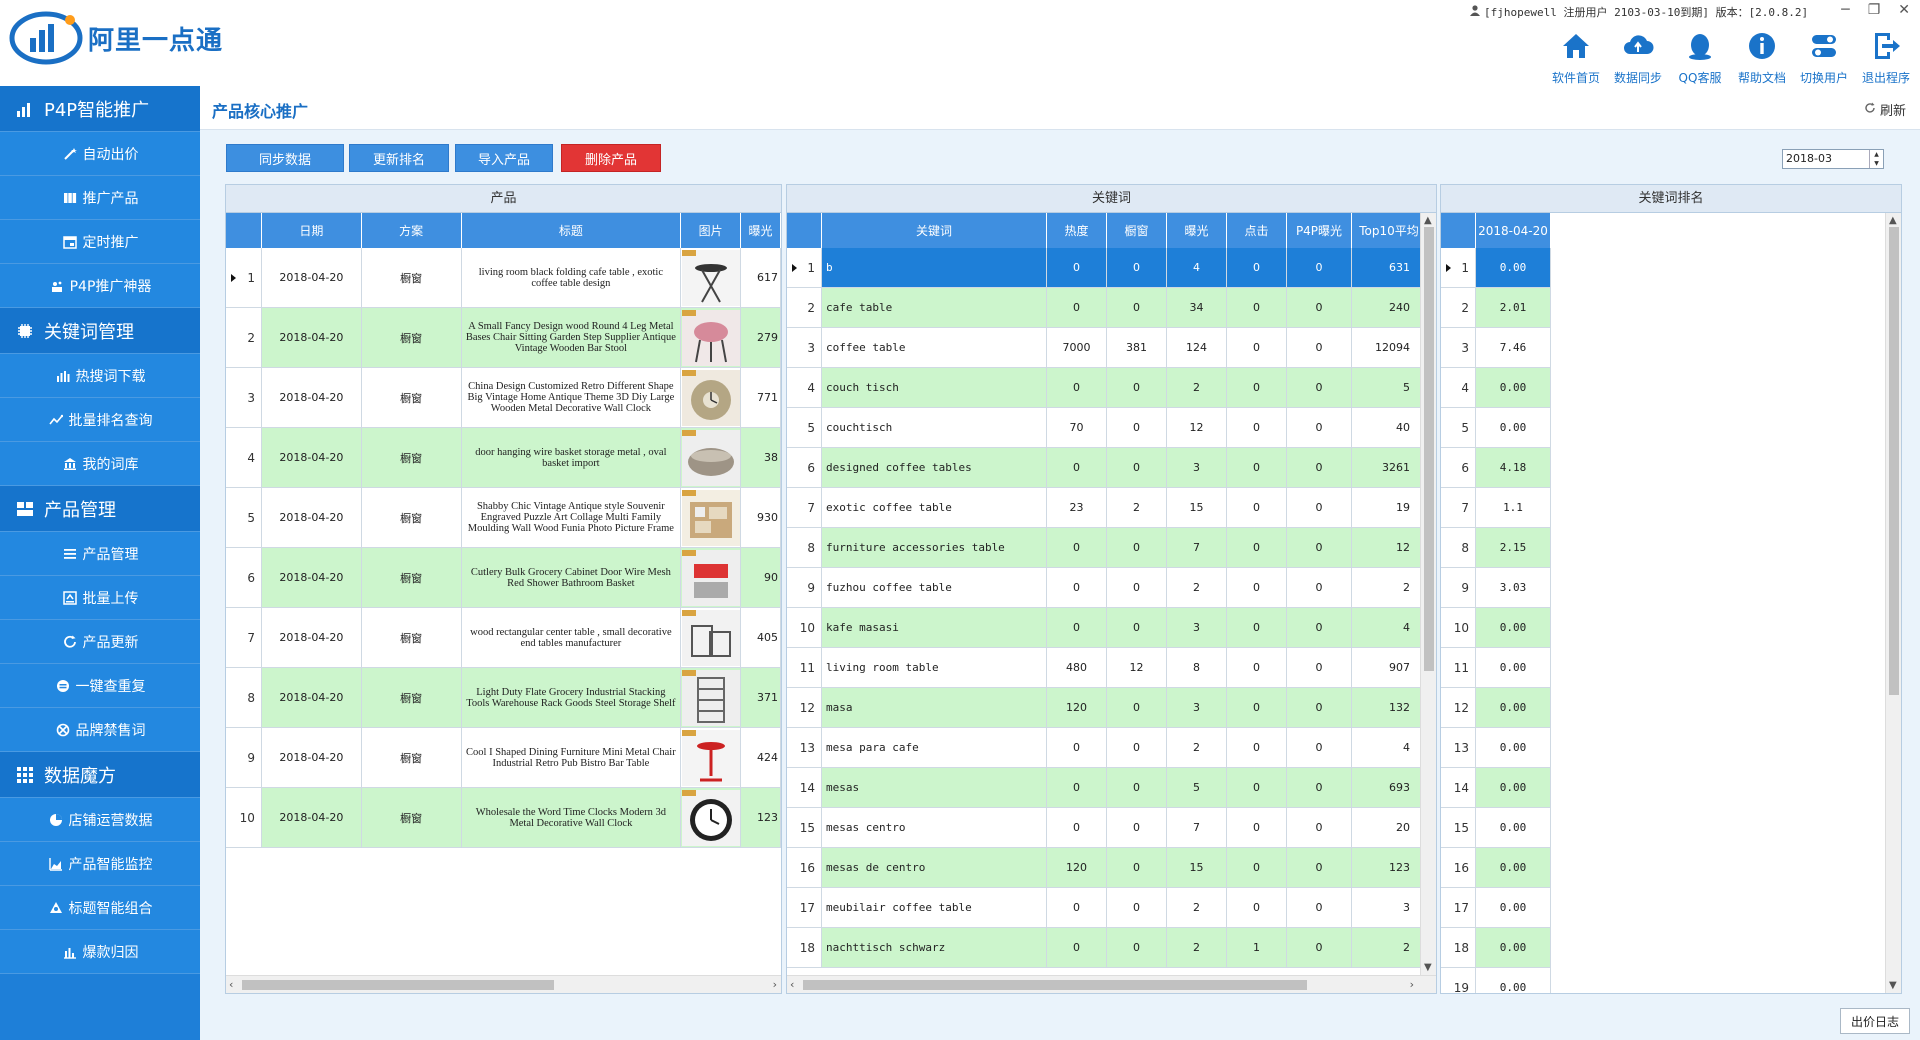 This screenshot has height=1040, width=1920. I want to click on table-row: 3 coffee table 7000 381 124 0 0 12094, so click(1111, 348).